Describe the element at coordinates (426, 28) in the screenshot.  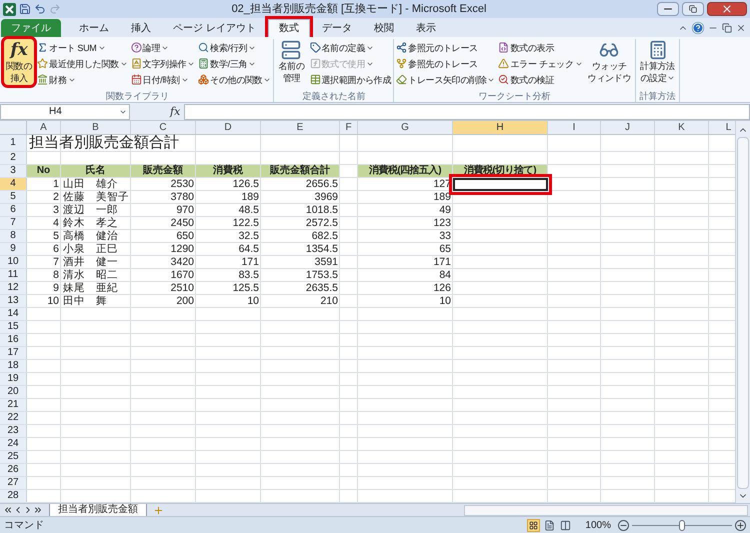
I see `ribbon-tab: 表示` at that location.